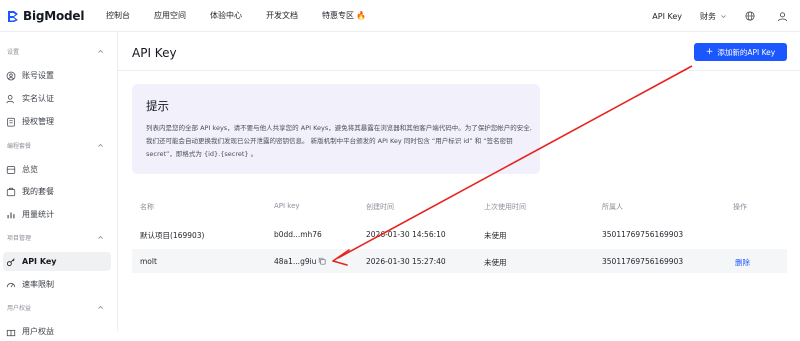 This screenshot has height=341, width=800. Describe the element at coordinates (708, 16) in the screenshot. I see `finance-label: 财务` at that location.